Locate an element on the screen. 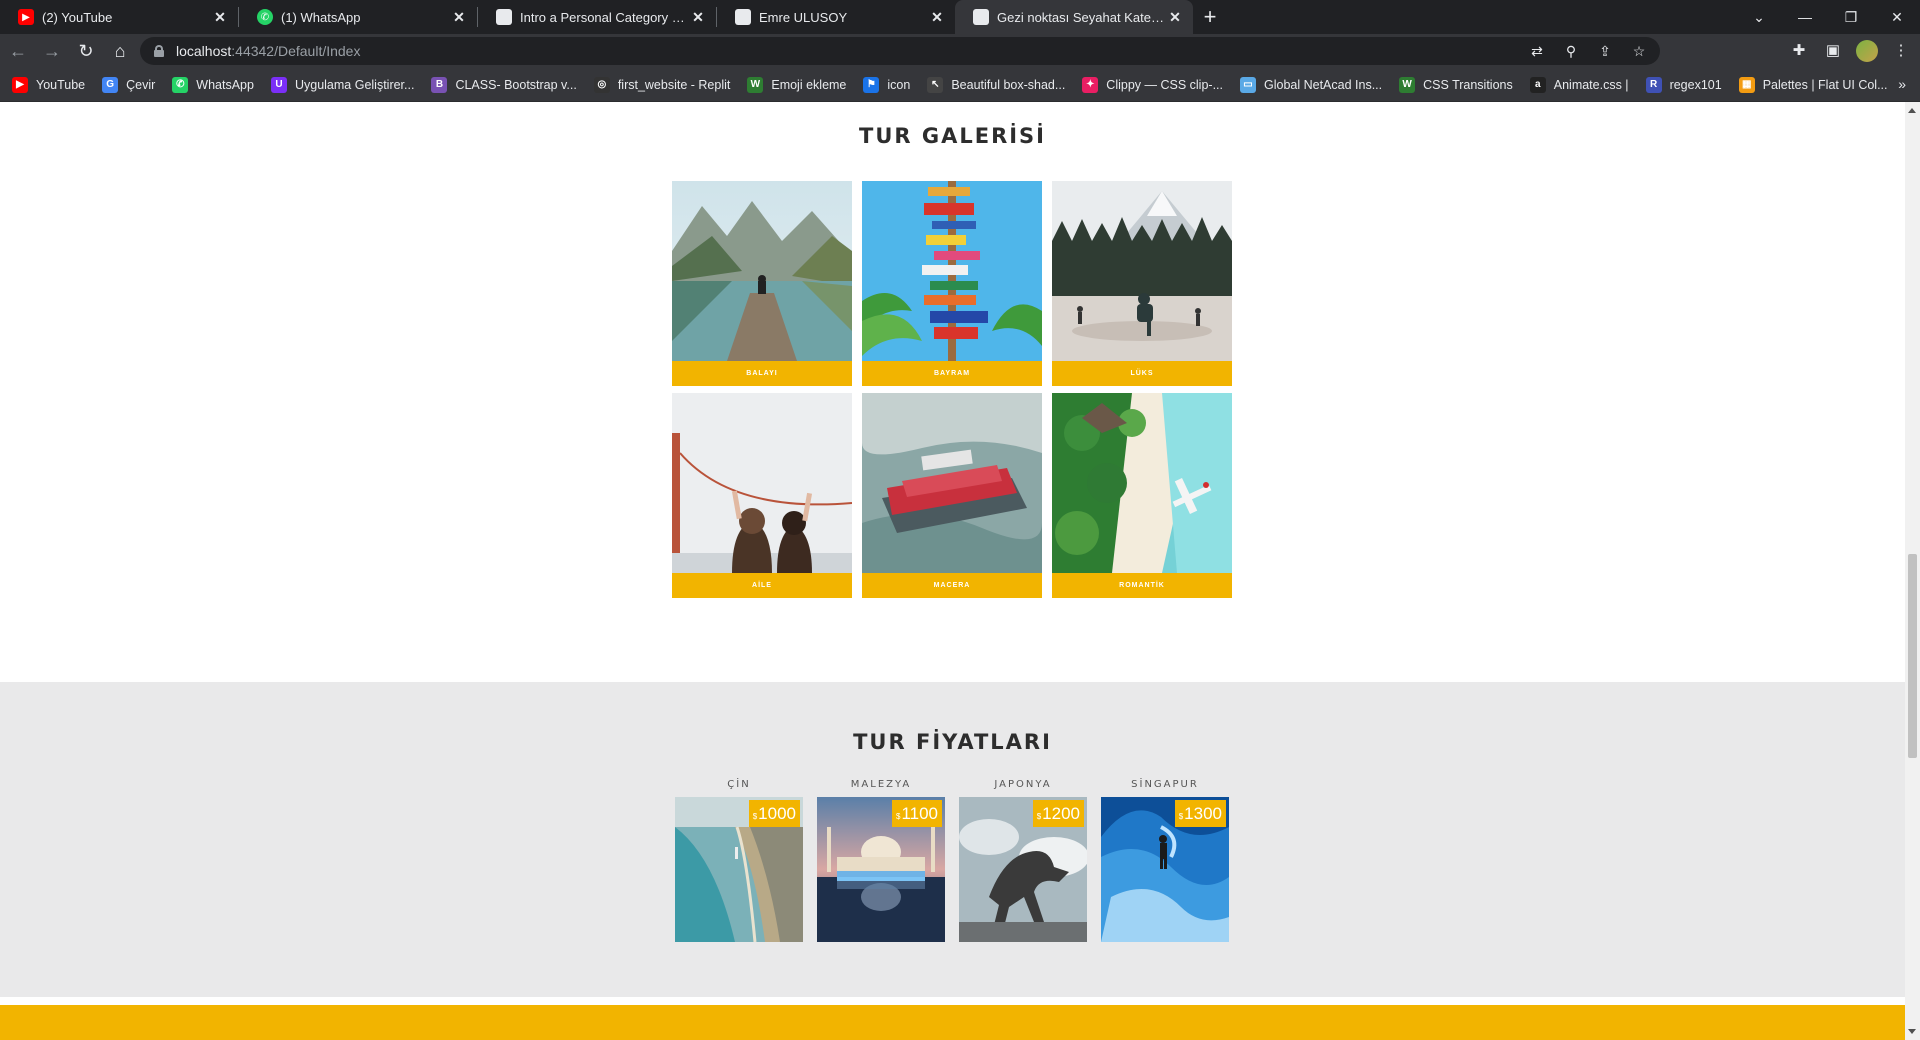 This screenshot has width=1920, height=1040. page-scrollbar is located at coordinates (1912, 571).